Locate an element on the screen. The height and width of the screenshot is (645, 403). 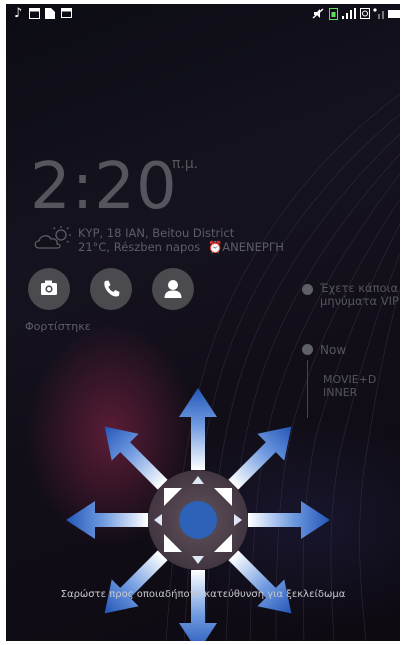
unlock-arrow-up is located at coordinates (198, 429).